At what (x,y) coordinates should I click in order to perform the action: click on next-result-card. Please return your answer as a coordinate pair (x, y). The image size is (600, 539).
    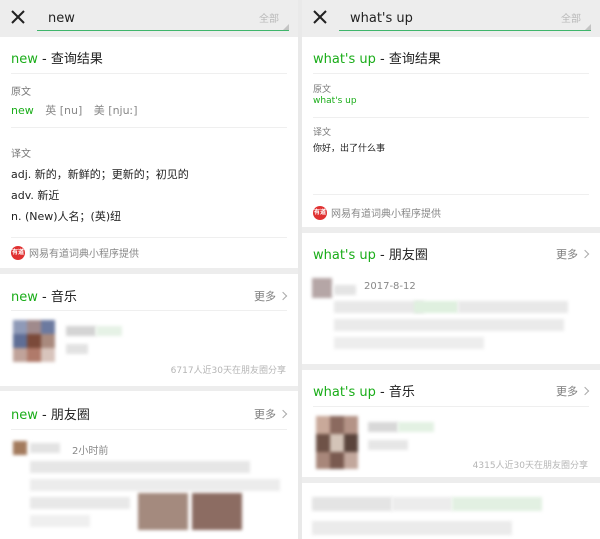
    Looking at the image, I should click on (451, 511).